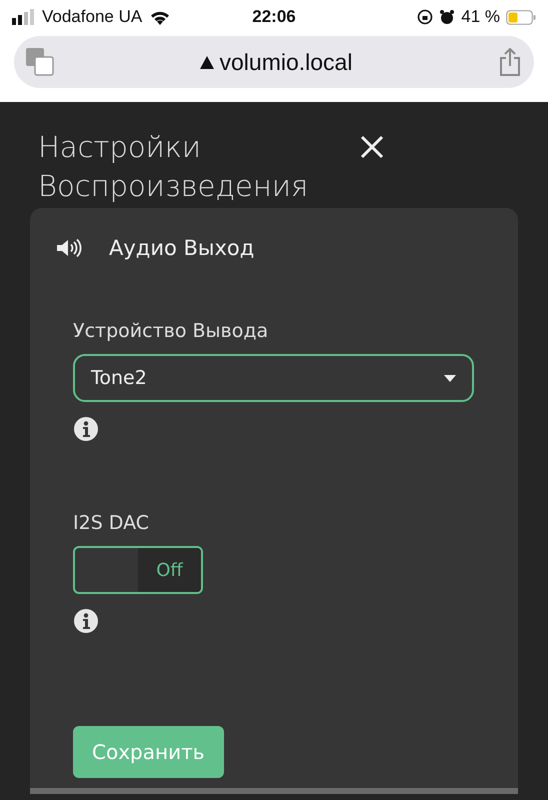 This screenshot has height=800, width=548. Describe the element at coordinates (450, 378) in the screenshot. I see `caret-icon` at that location.